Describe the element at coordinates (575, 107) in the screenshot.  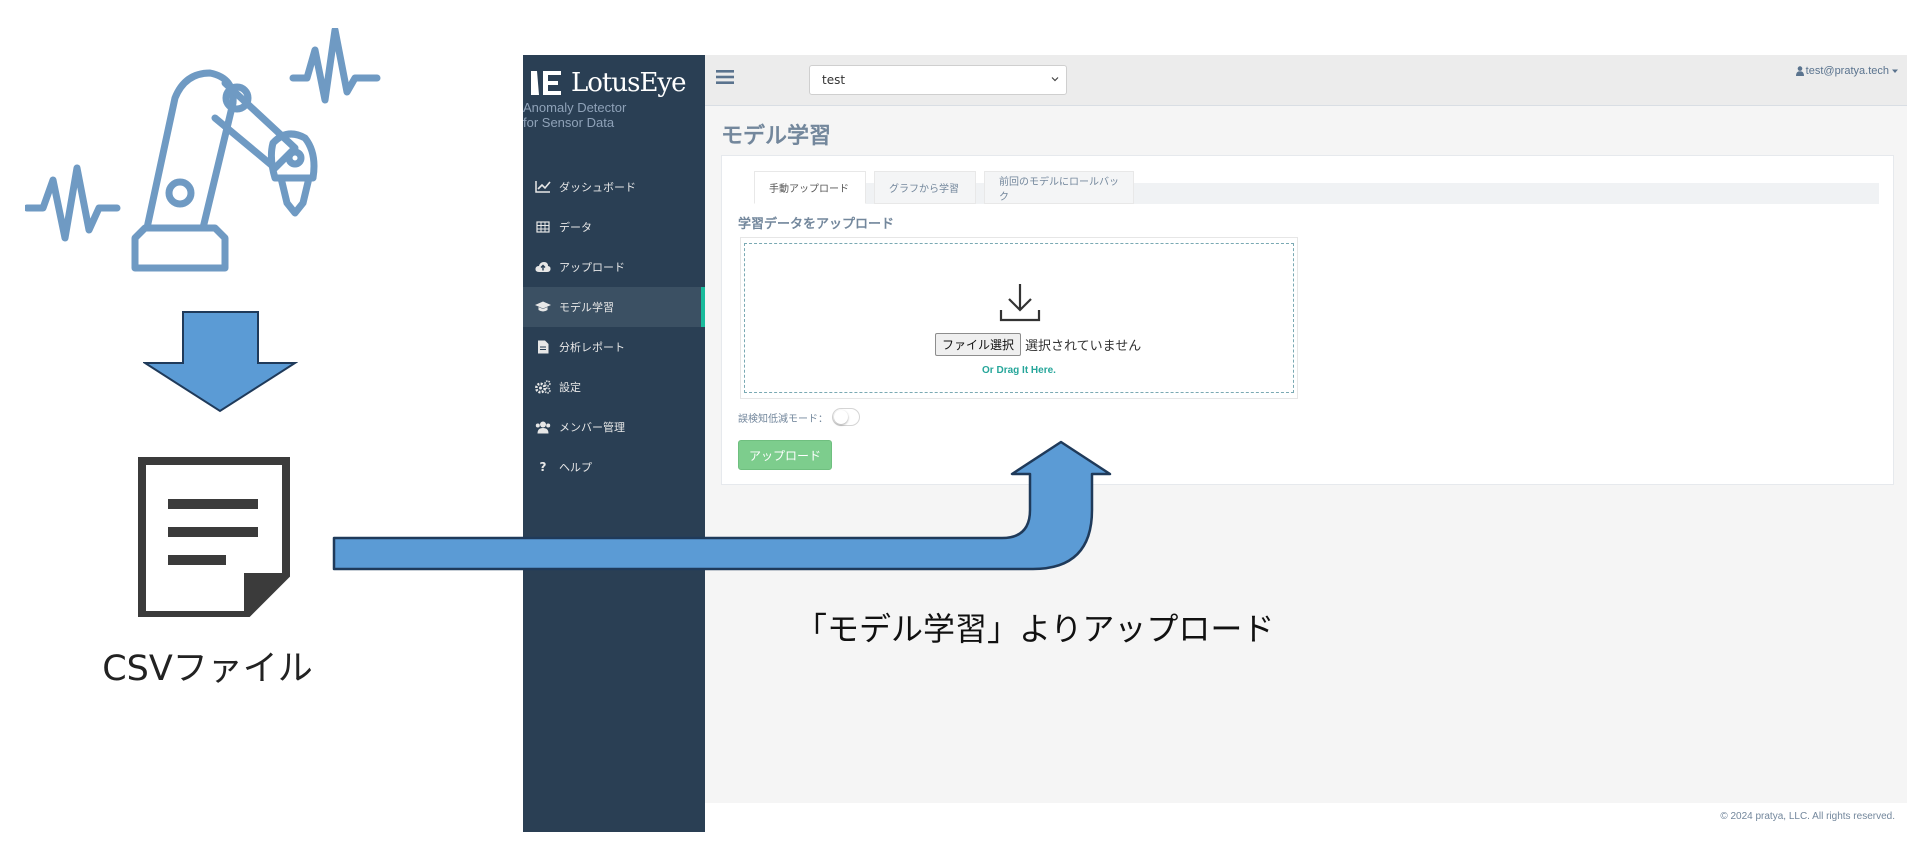
I see `brand-subtitle: Anomaly Detector` at that location.